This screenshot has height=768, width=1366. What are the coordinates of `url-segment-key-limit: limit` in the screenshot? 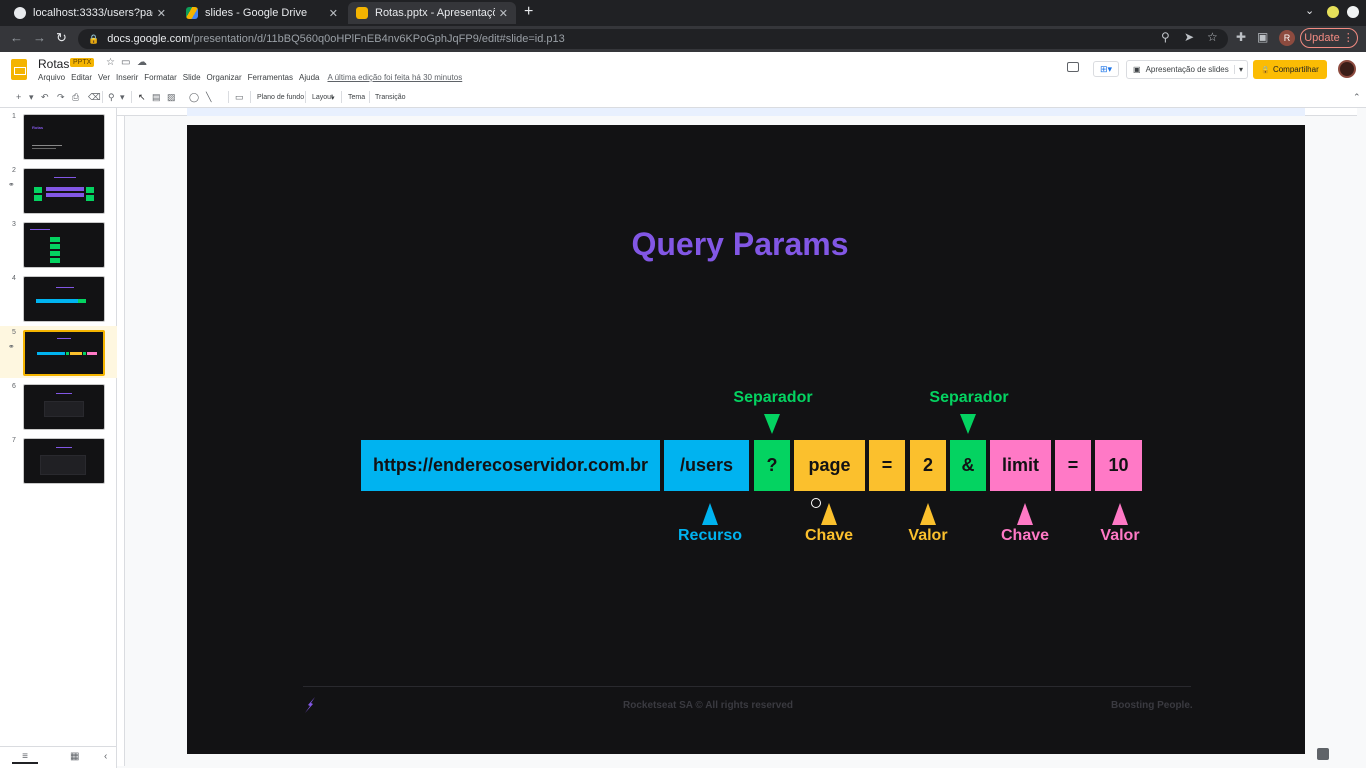 It's located at (1020, 465).